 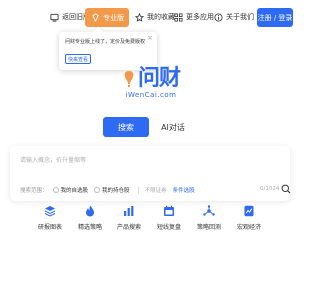 I want to click on pro-announcement-popup: 问财专业版上线了，定价及免费版权限。 × 快来查看, so click(x=108, y=51).